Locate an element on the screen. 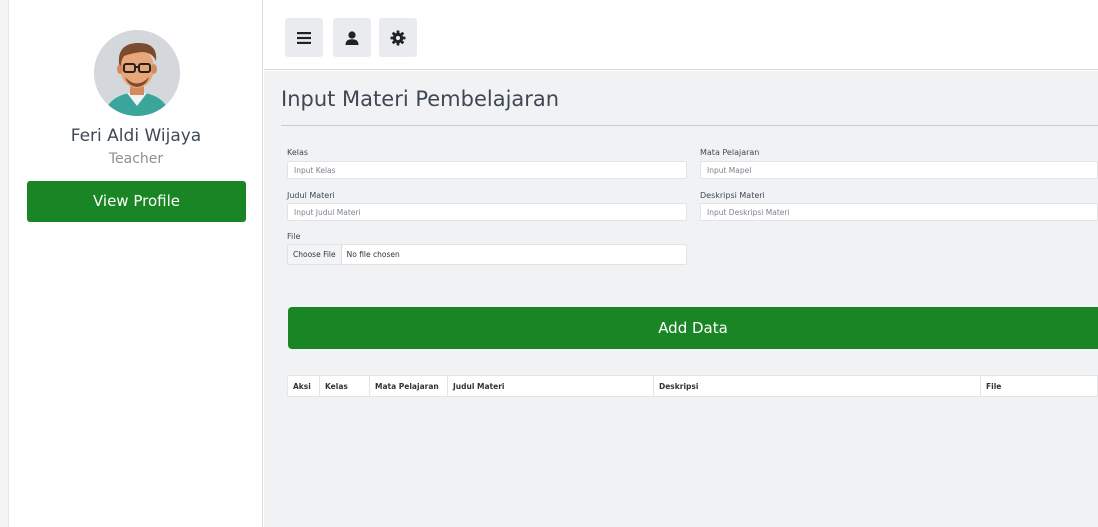 The height and width of the screenshot is (527, 1098). mapel-label: Mata Pelajaran is located at coordinates (730, 152).